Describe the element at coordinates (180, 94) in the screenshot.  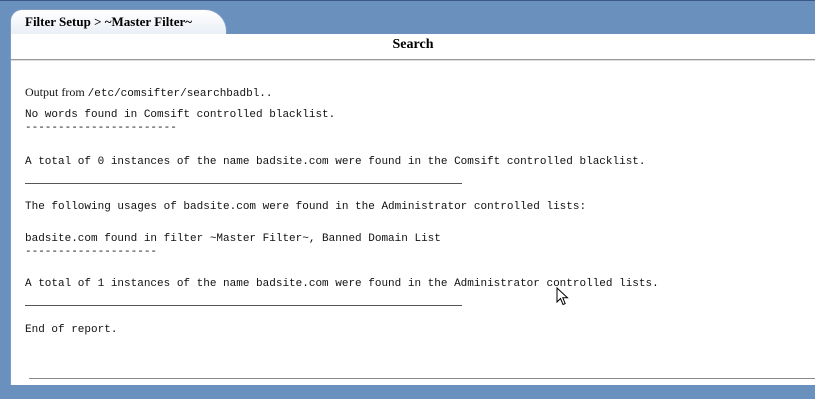
I see `output-path: /etc/comsifter/searchbadbl..` at that location.